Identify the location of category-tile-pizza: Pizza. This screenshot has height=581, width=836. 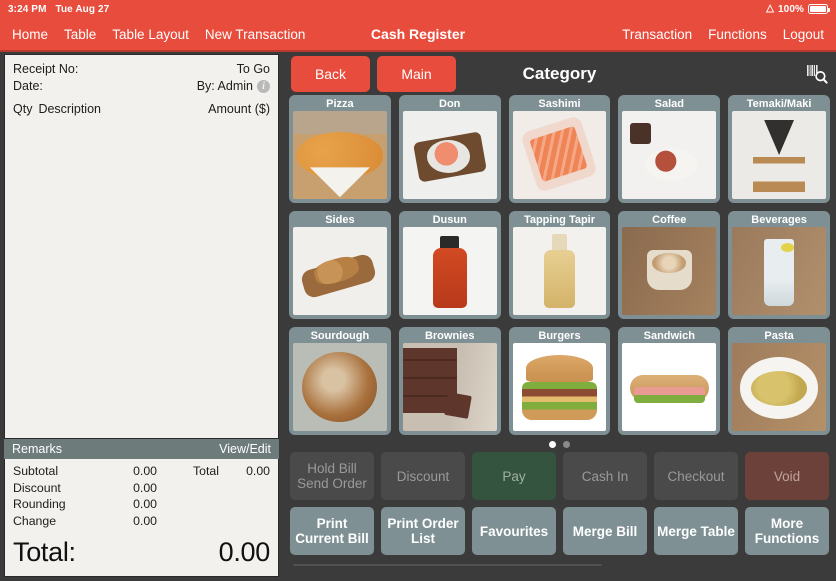
(340, 149).